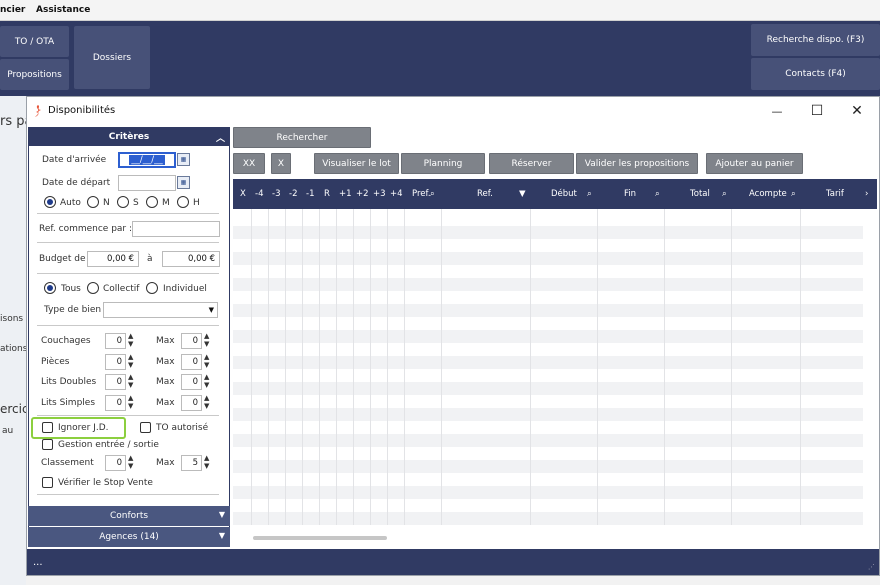  What do you see at coordinates (815, 40) in the screenshot?
I see `recherche-dispo-button: Recherche dispo. (F3)` at bounding box center [815, 40].